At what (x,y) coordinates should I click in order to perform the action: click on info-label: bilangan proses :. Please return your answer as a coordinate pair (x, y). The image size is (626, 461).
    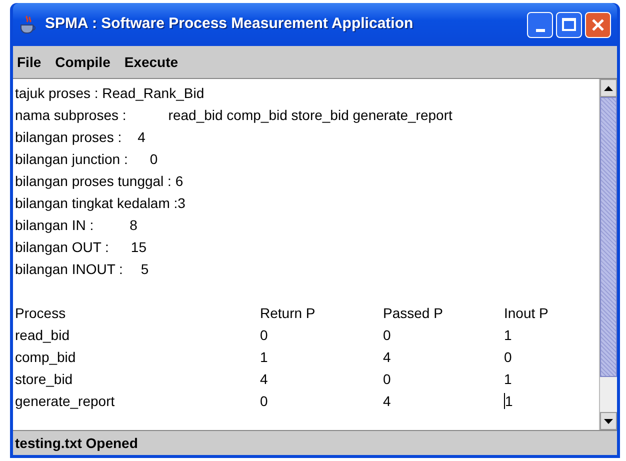
    Looking at the image, I should click on (68, 137).